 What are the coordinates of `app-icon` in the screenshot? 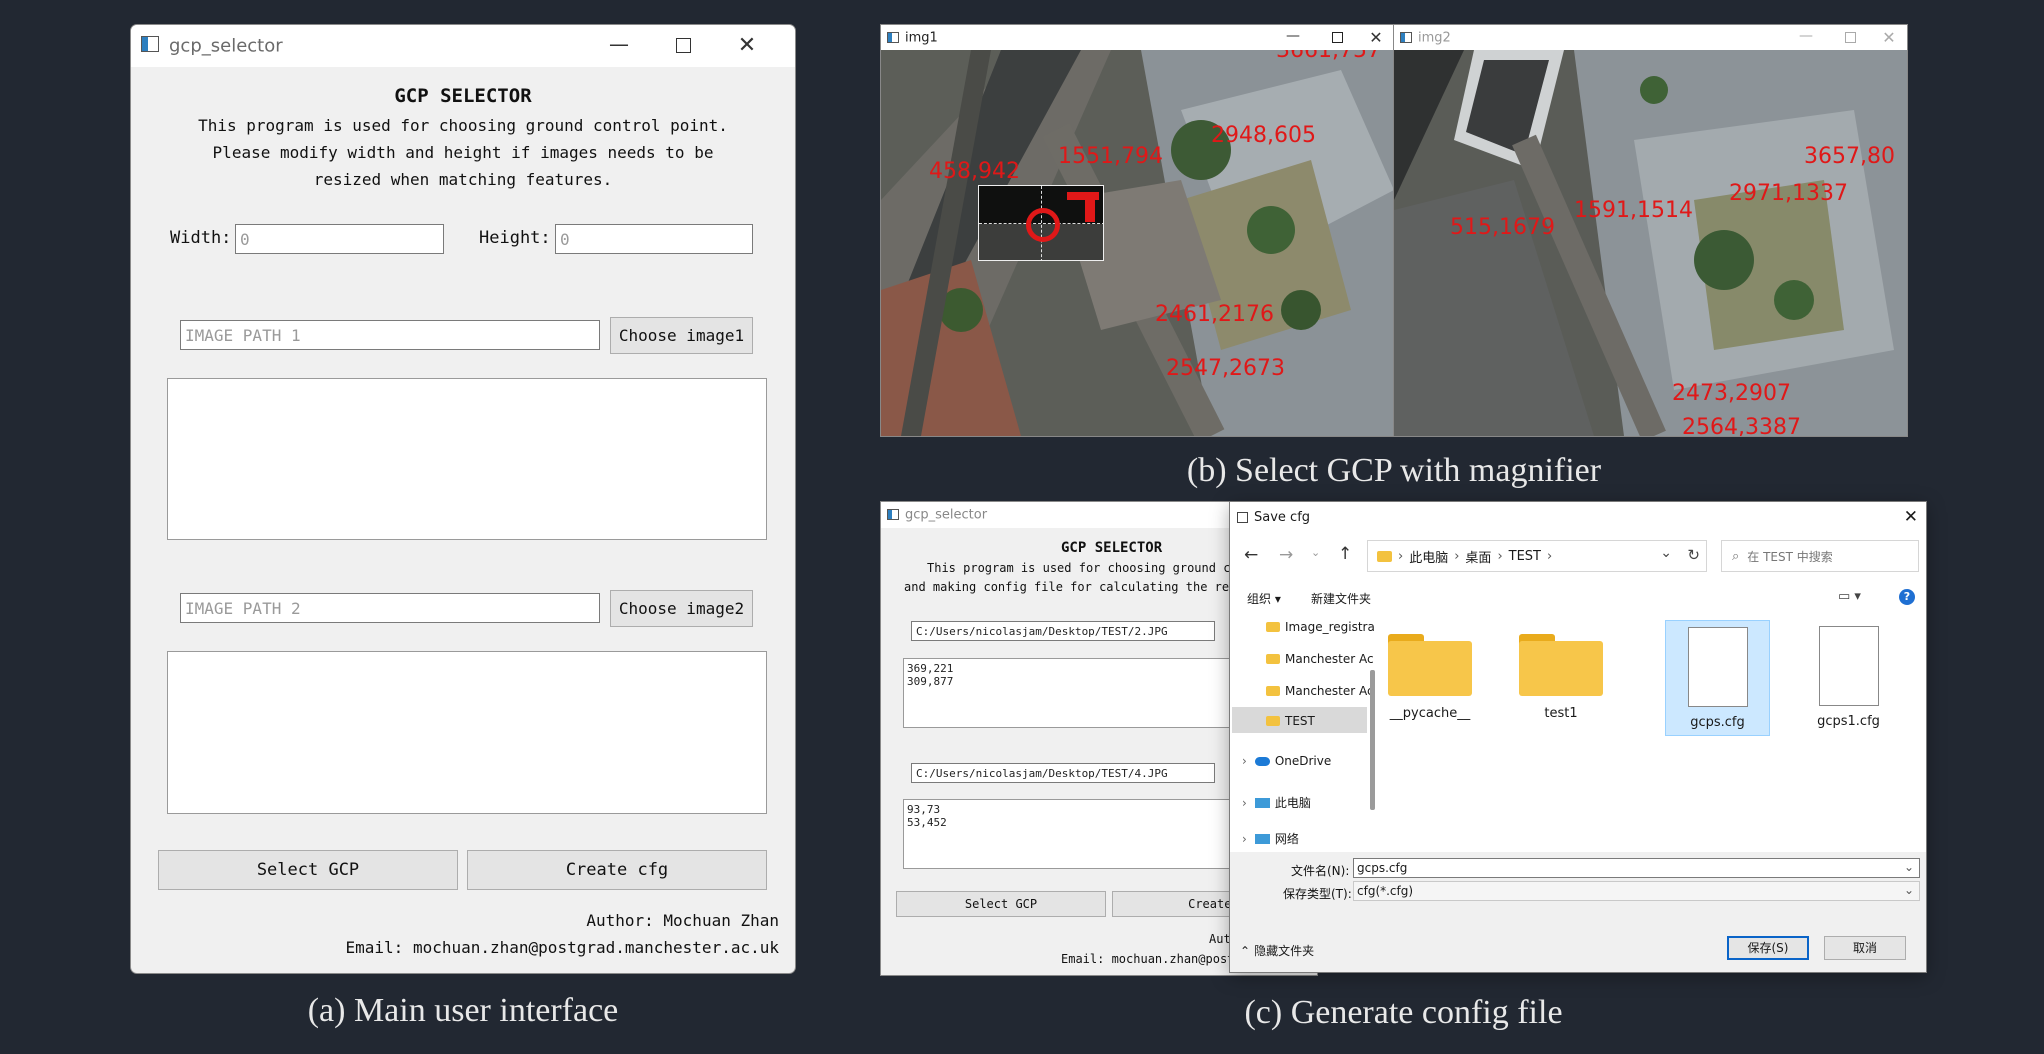 It's located at (150, 44).